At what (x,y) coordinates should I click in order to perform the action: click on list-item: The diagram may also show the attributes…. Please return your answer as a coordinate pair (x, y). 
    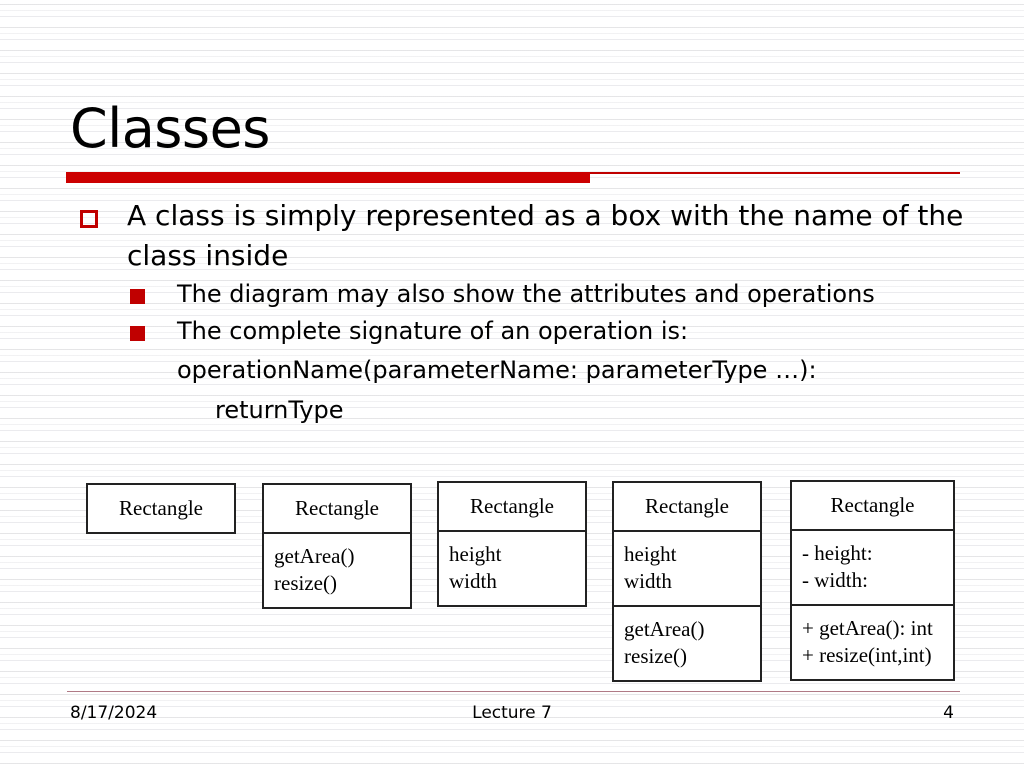
    Looking at the image, I should click on (488, 294).